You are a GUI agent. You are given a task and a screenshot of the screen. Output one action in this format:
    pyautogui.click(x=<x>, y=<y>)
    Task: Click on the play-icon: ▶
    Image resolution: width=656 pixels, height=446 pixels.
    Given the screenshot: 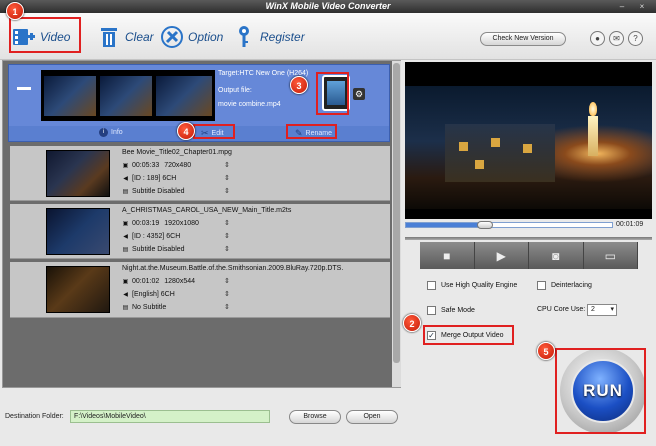 What is the action you would take?
    pyautogui.click(x=501, y=255)
    